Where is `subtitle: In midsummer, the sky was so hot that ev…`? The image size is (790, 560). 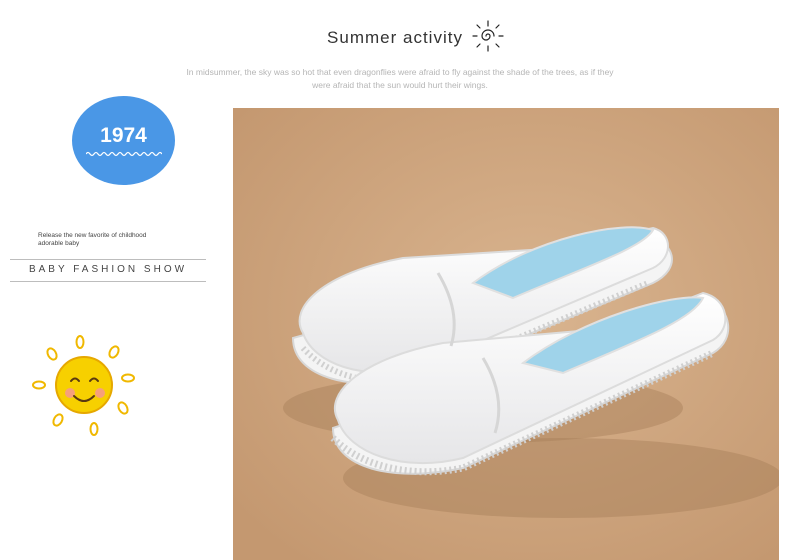 subtitle: In midsummer, the sky was so hot that ev… is located at coordinates (400, 79).